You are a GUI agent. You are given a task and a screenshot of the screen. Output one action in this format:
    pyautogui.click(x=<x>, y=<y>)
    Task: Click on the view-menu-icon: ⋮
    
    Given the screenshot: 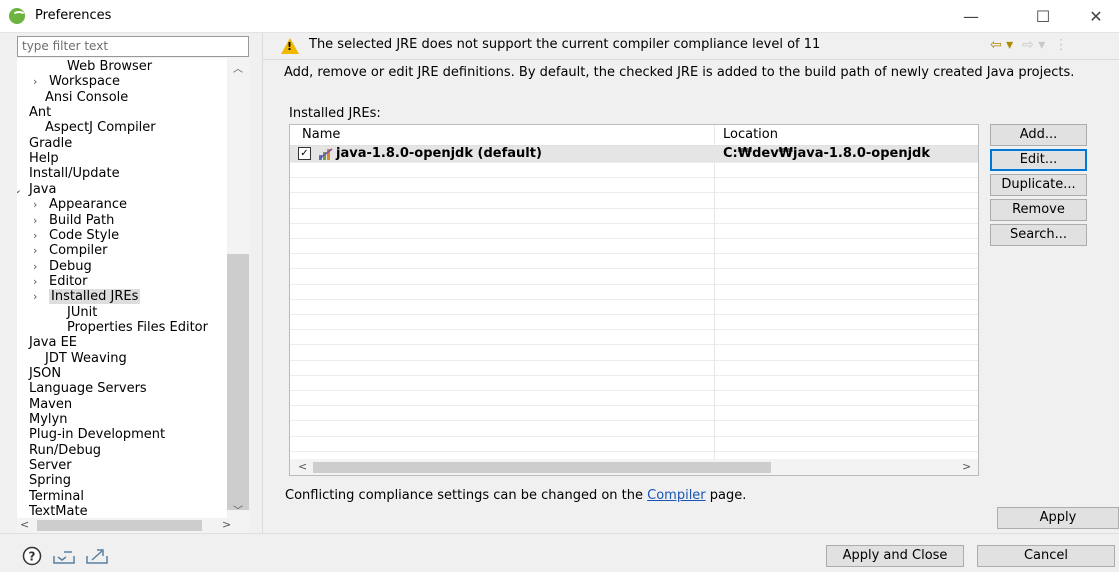 What is the action you would take?
    pyautogui.click(x=1059, y=45)
    